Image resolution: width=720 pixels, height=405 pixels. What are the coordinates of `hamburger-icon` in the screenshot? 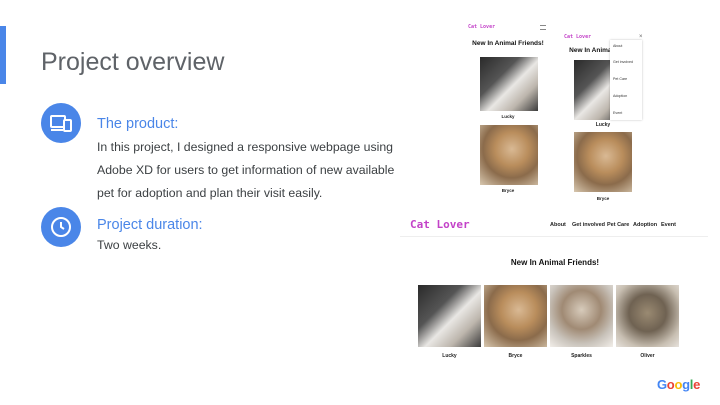 It's located at (543, 27).